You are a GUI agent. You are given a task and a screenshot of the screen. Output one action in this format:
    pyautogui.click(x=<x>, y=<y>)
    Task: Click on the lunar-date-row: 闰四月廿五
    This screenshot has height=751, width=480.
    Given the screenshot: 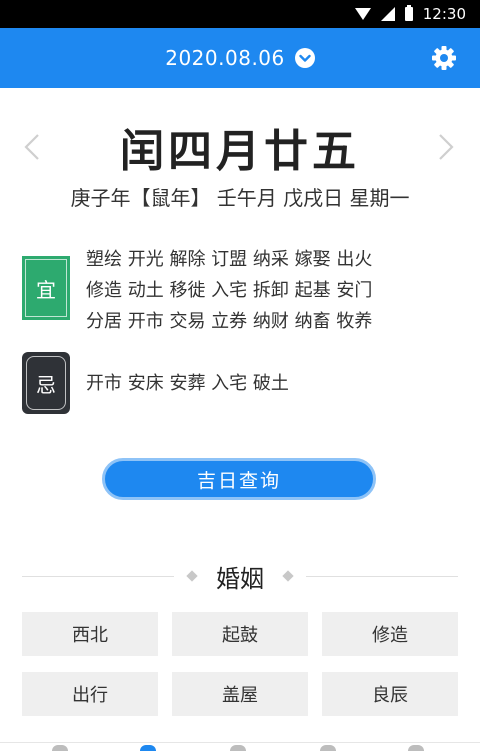 What is the action you would take?
    pyautogui.click(x=240, y=147)
    